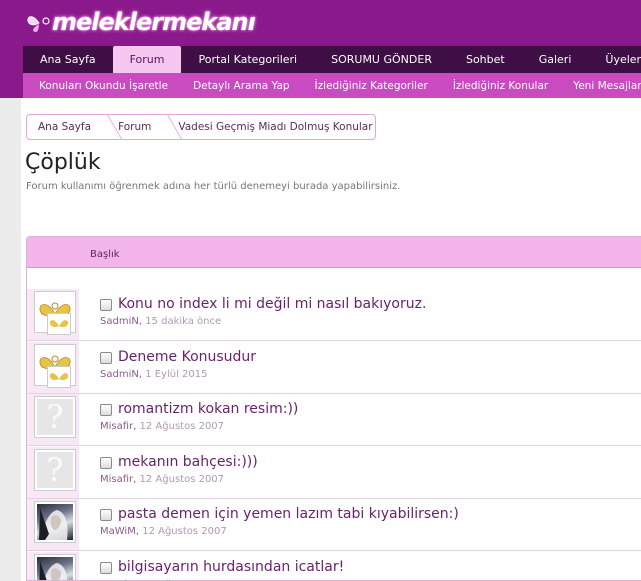  Describe the element at coordinates (334, 252) in the screenshot. I see `list-header: Başlık` at that location.